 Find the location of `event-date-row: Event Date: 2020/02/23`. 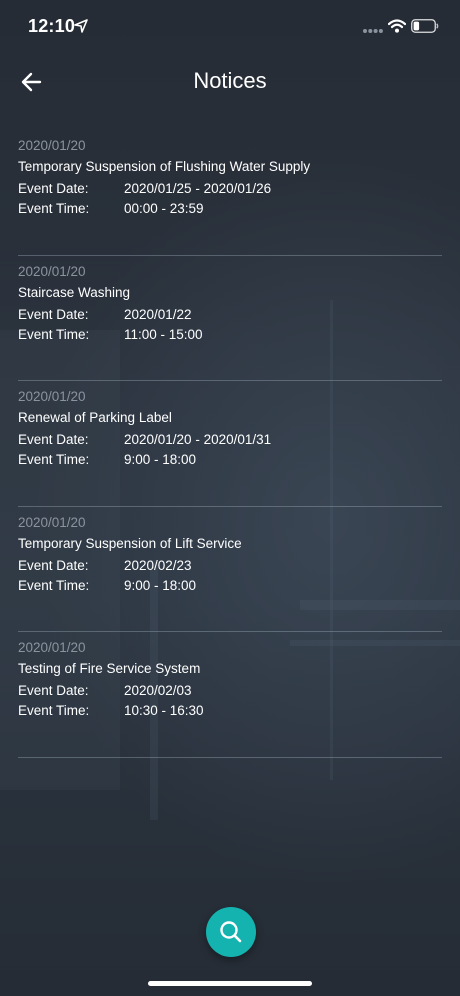

event-date-row: Event Date: 2020/02/23 is located at coordinates (230, 566).